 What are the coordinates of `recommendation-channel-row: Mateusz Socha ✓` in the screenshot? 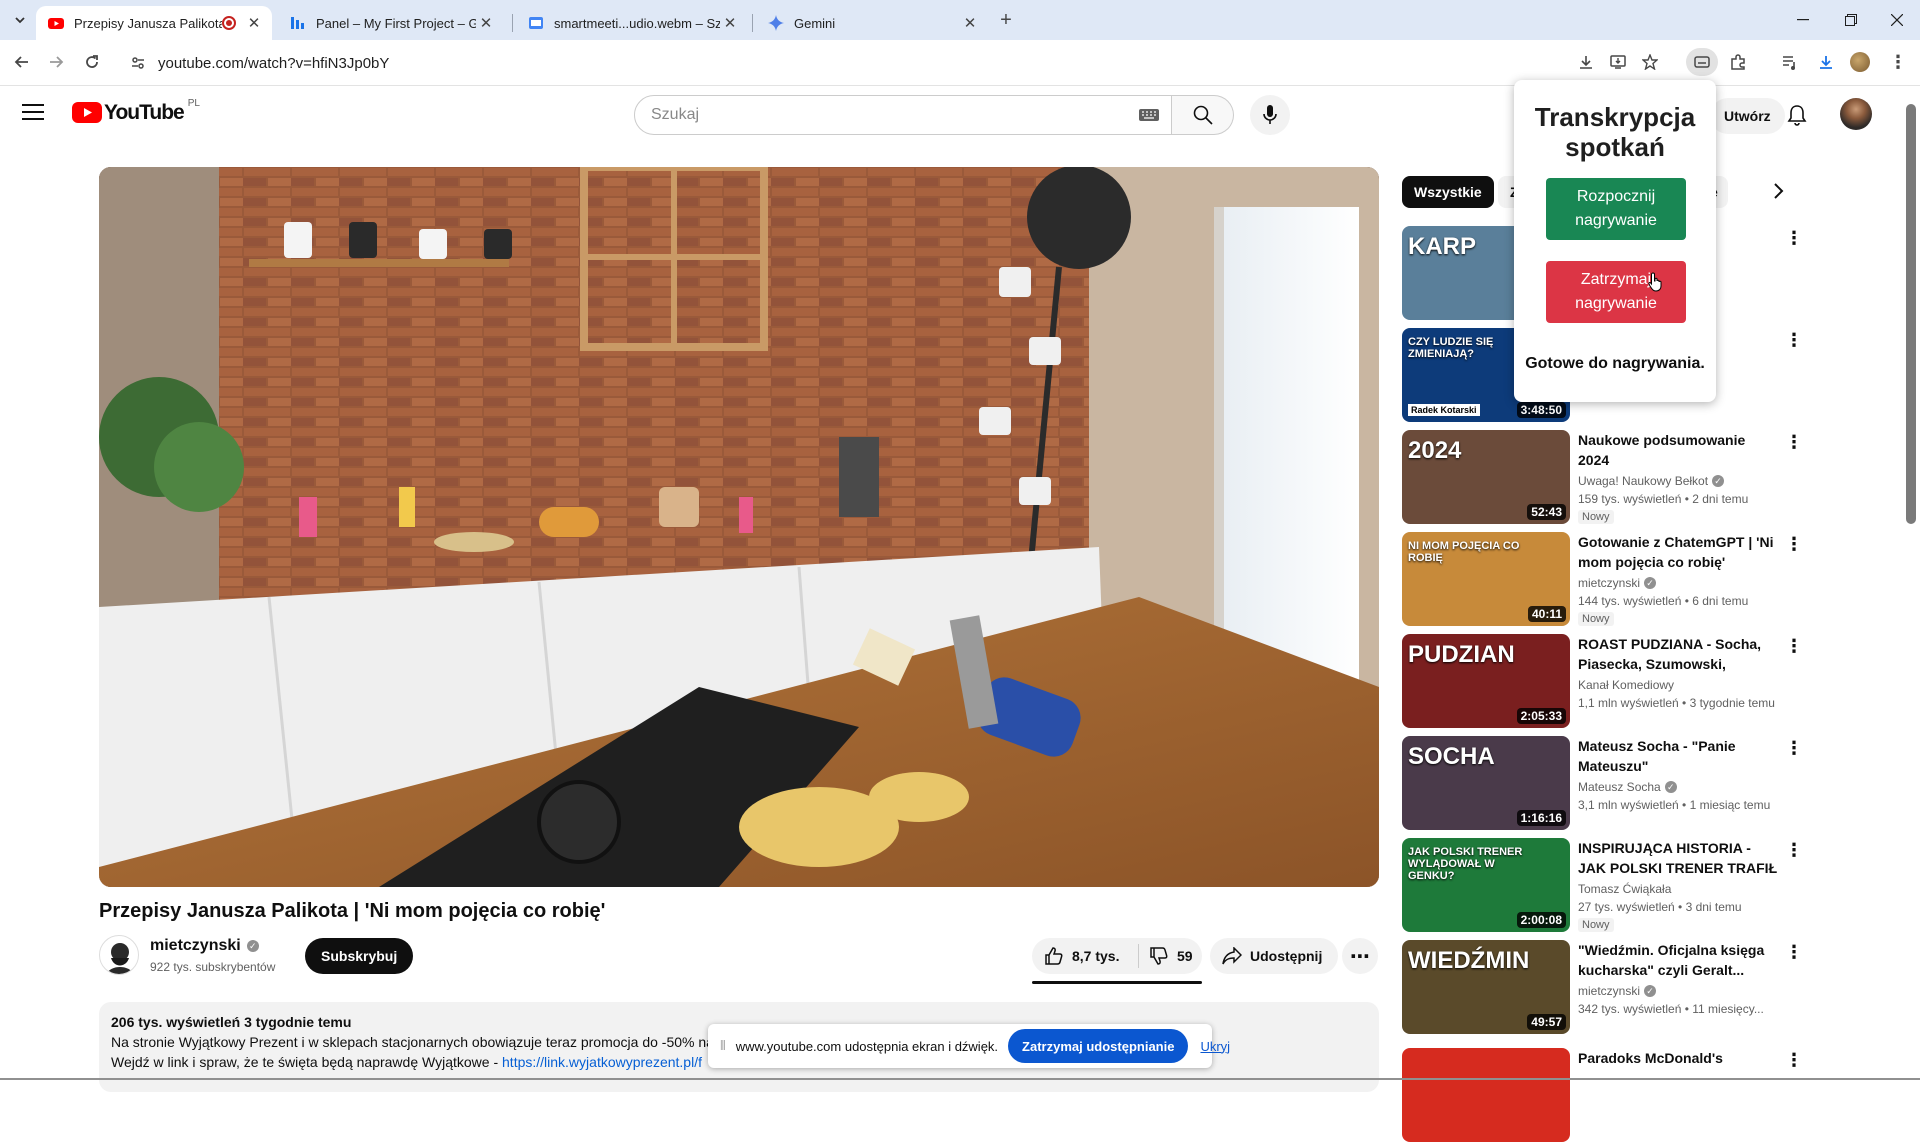 It's located at (1627, 787).